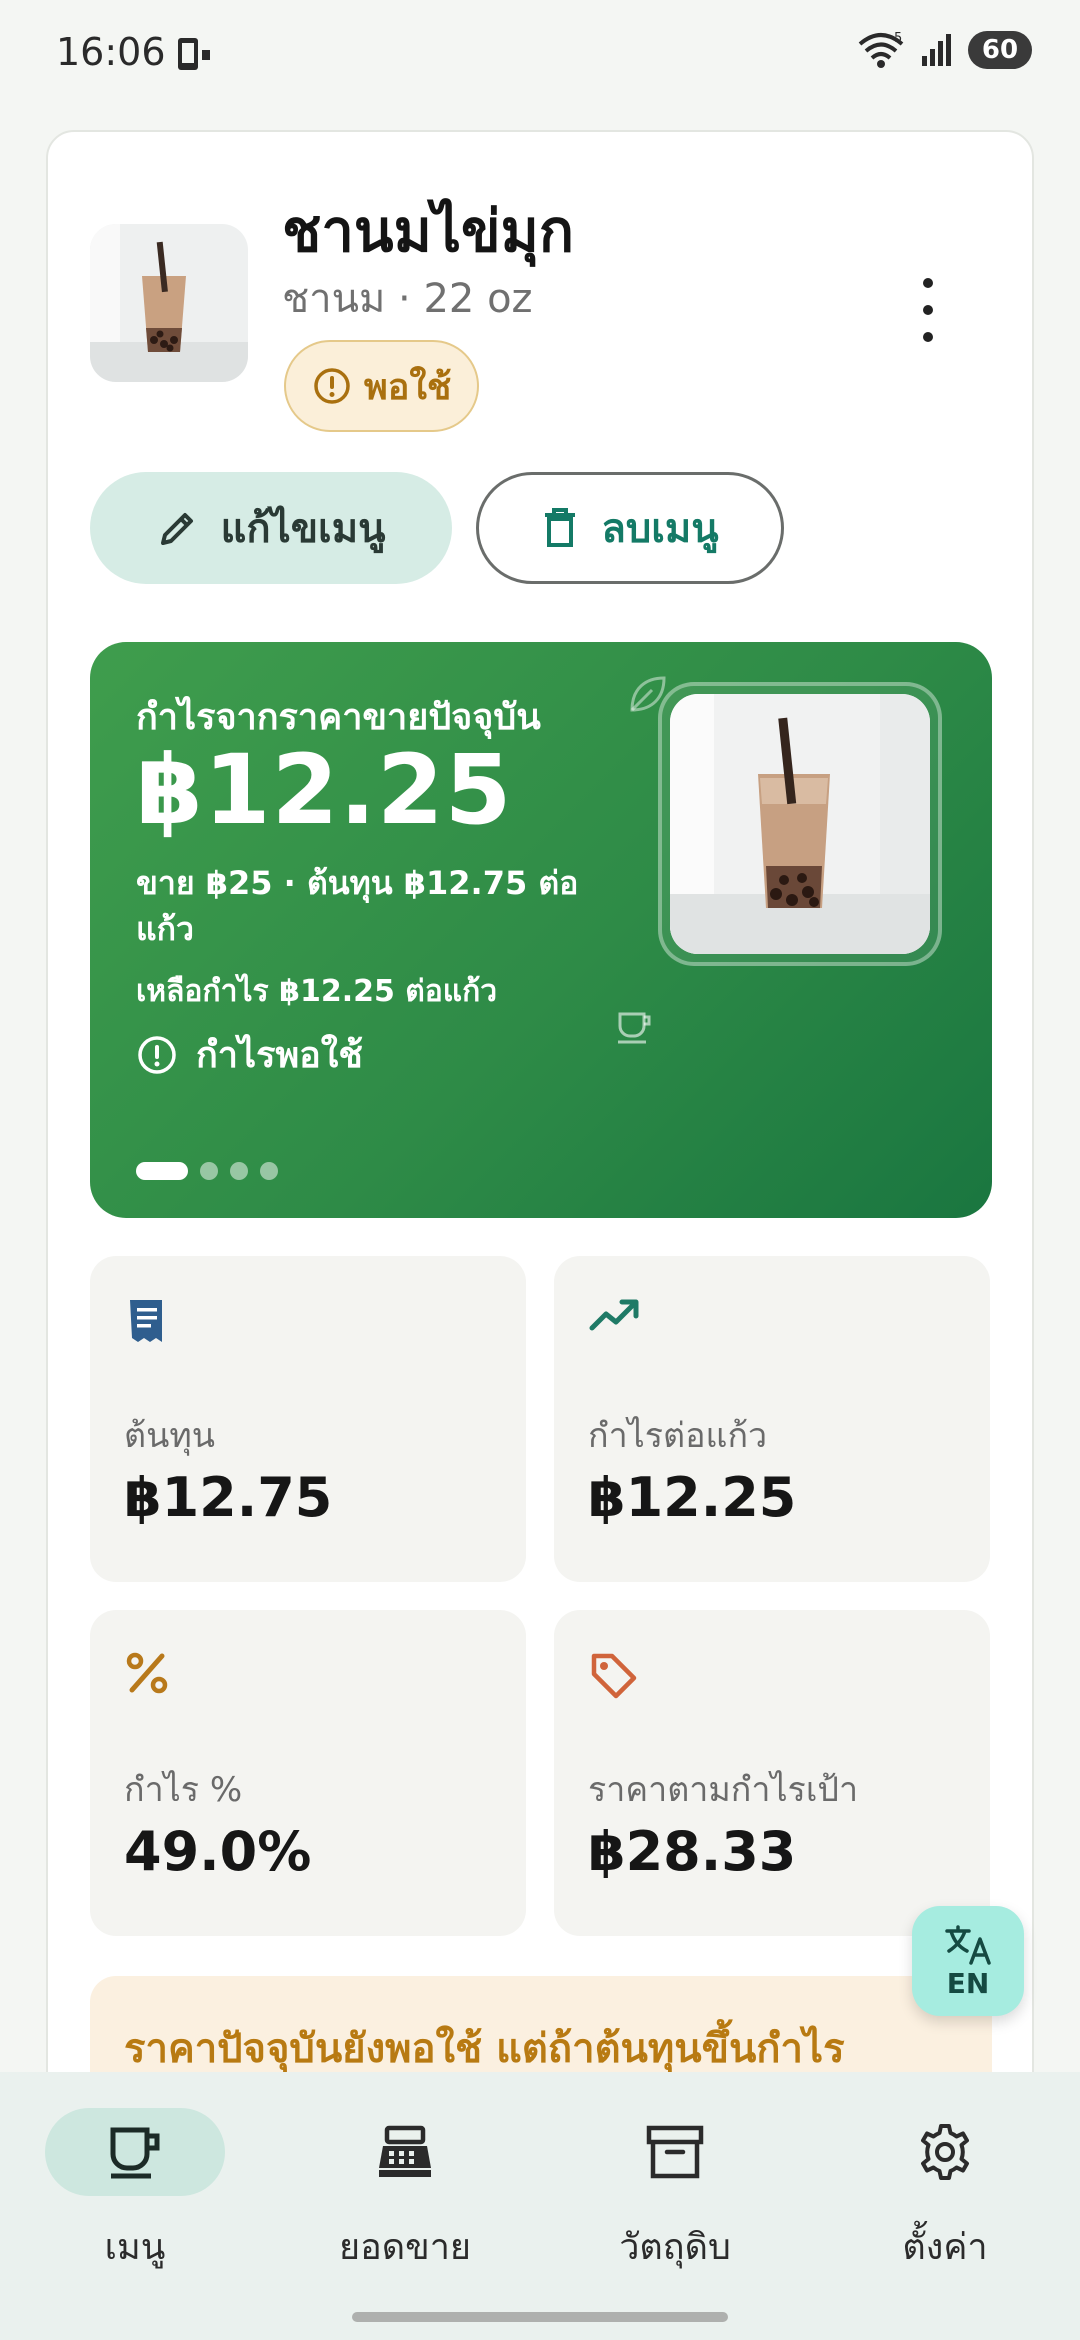  What do you see at coordinates (111, 52) in the screenshot?
I see `status-time: 16:06` at bounding box center [111, 52].